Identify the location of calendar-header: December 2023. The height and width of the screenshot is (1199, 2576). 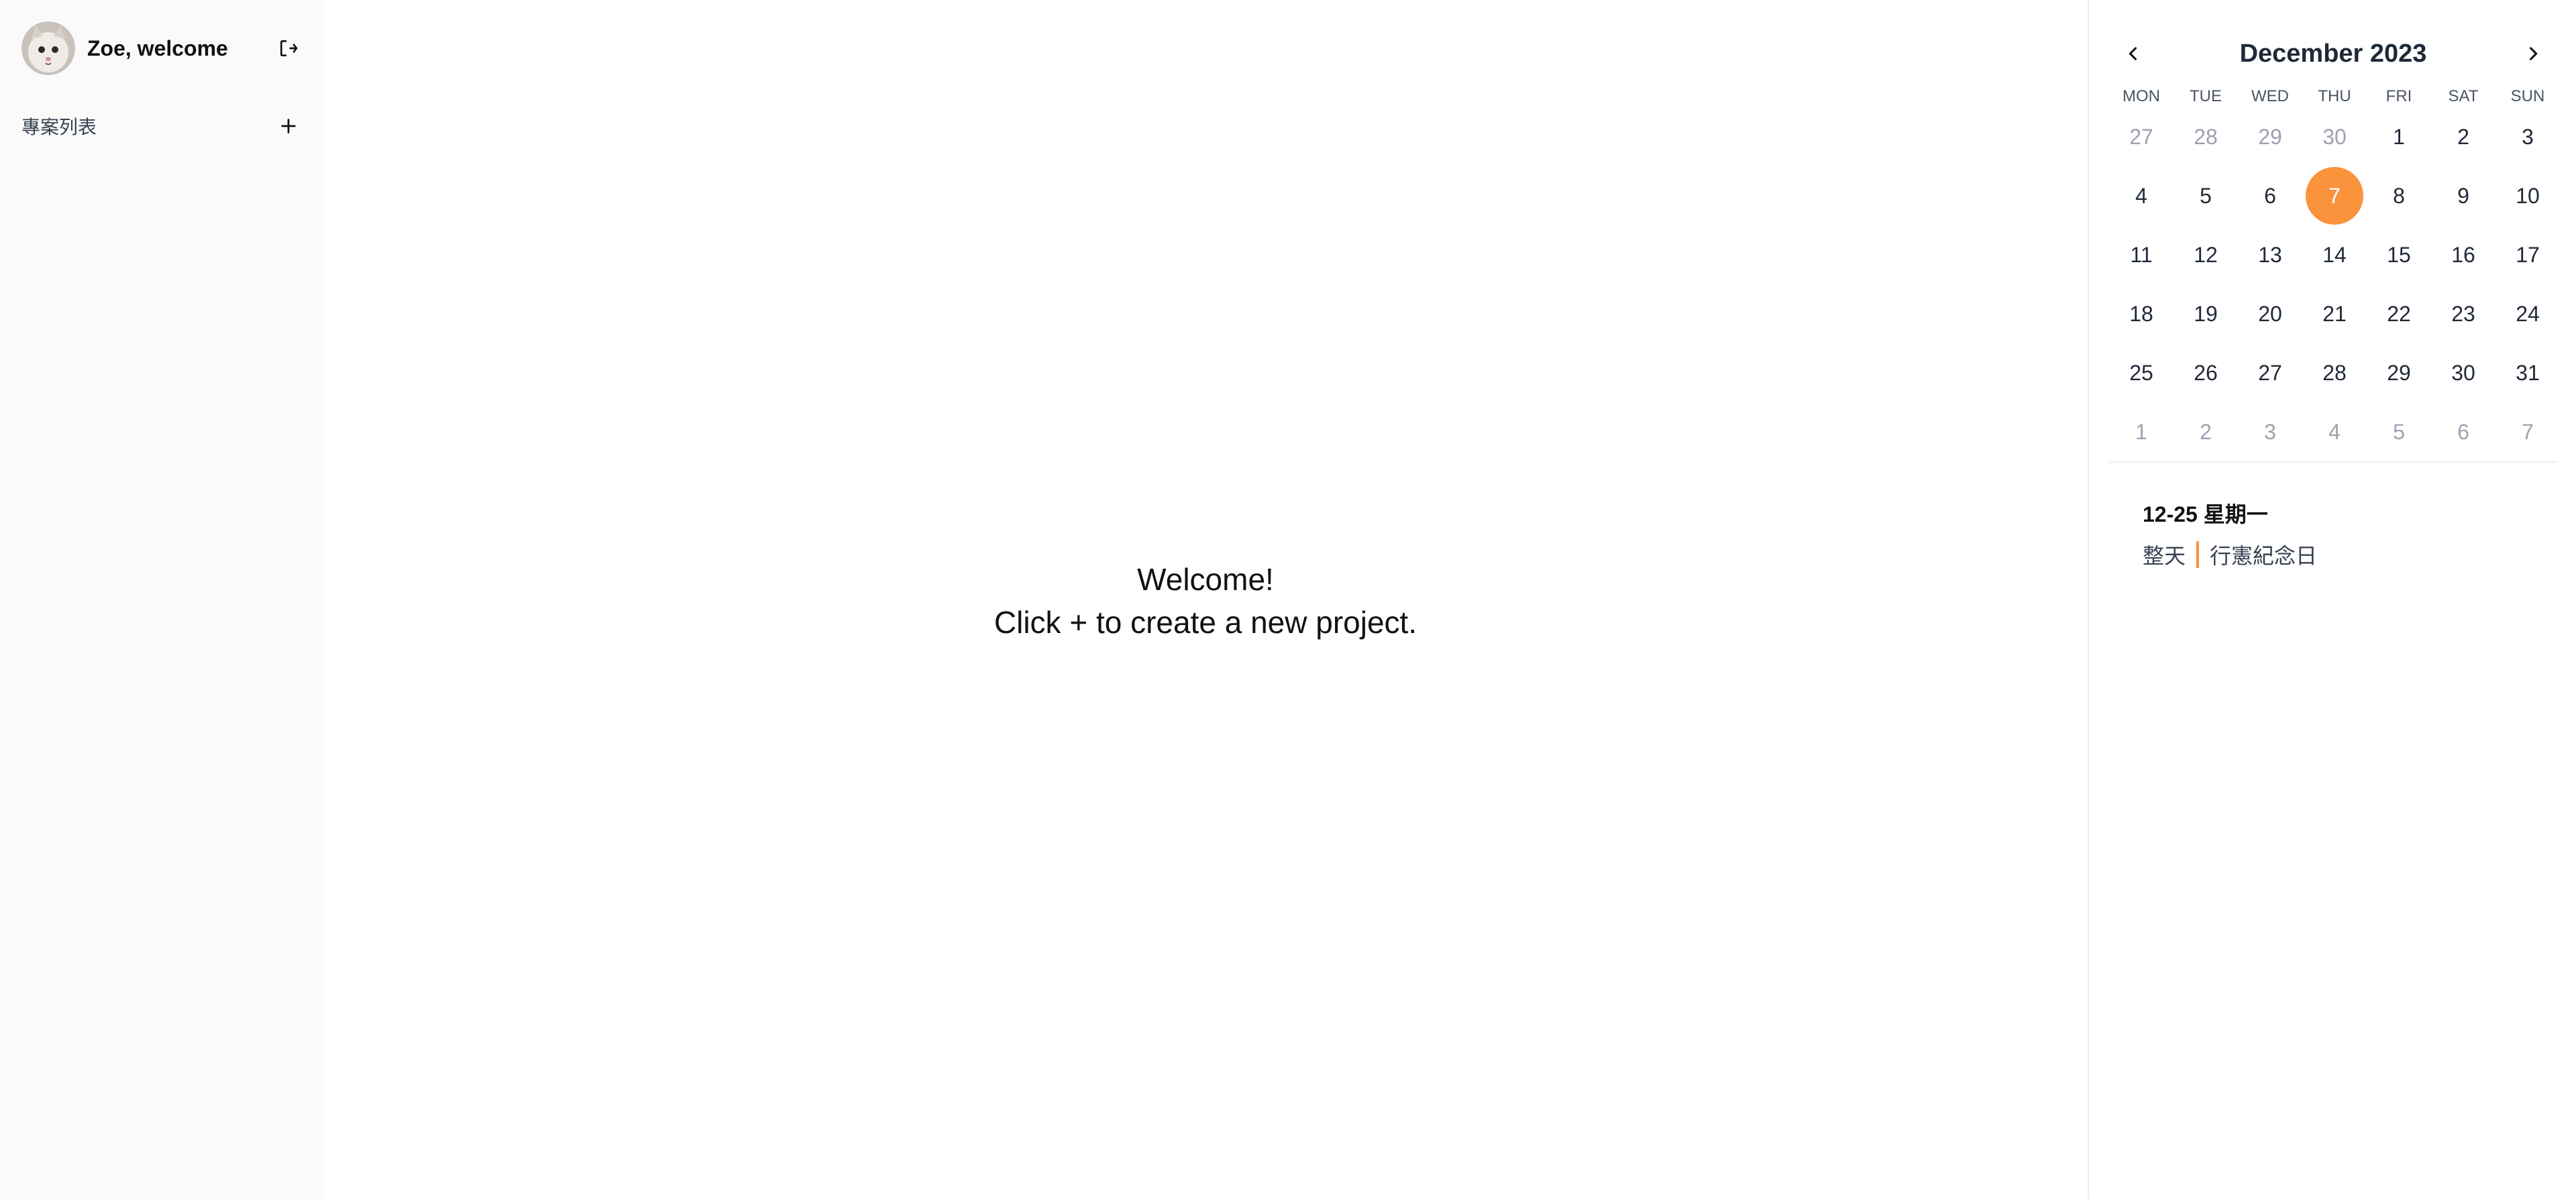
(2333, 54).